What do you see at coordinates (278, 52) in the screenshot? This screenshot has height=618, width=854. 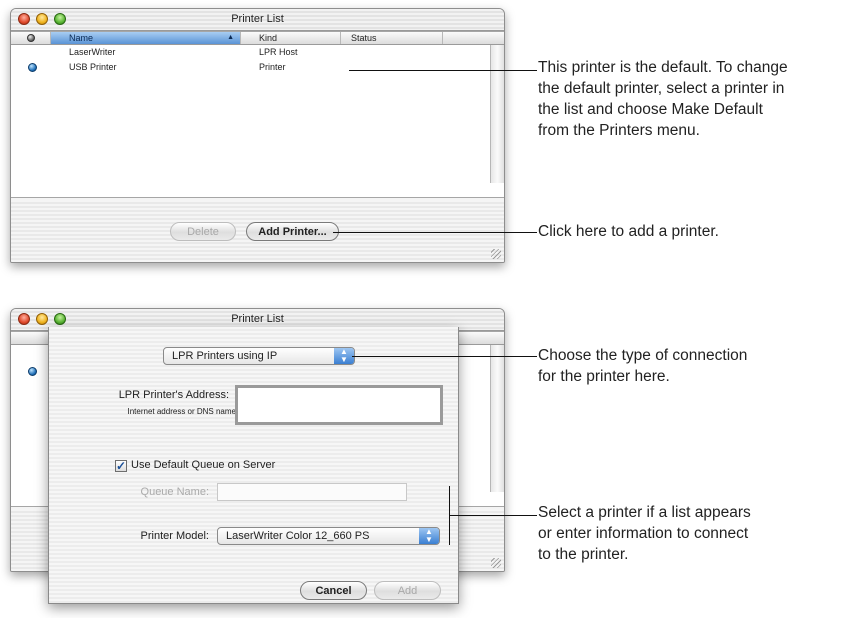 I see `printer-kind: LPR Host` at bounding box center [278, 52].